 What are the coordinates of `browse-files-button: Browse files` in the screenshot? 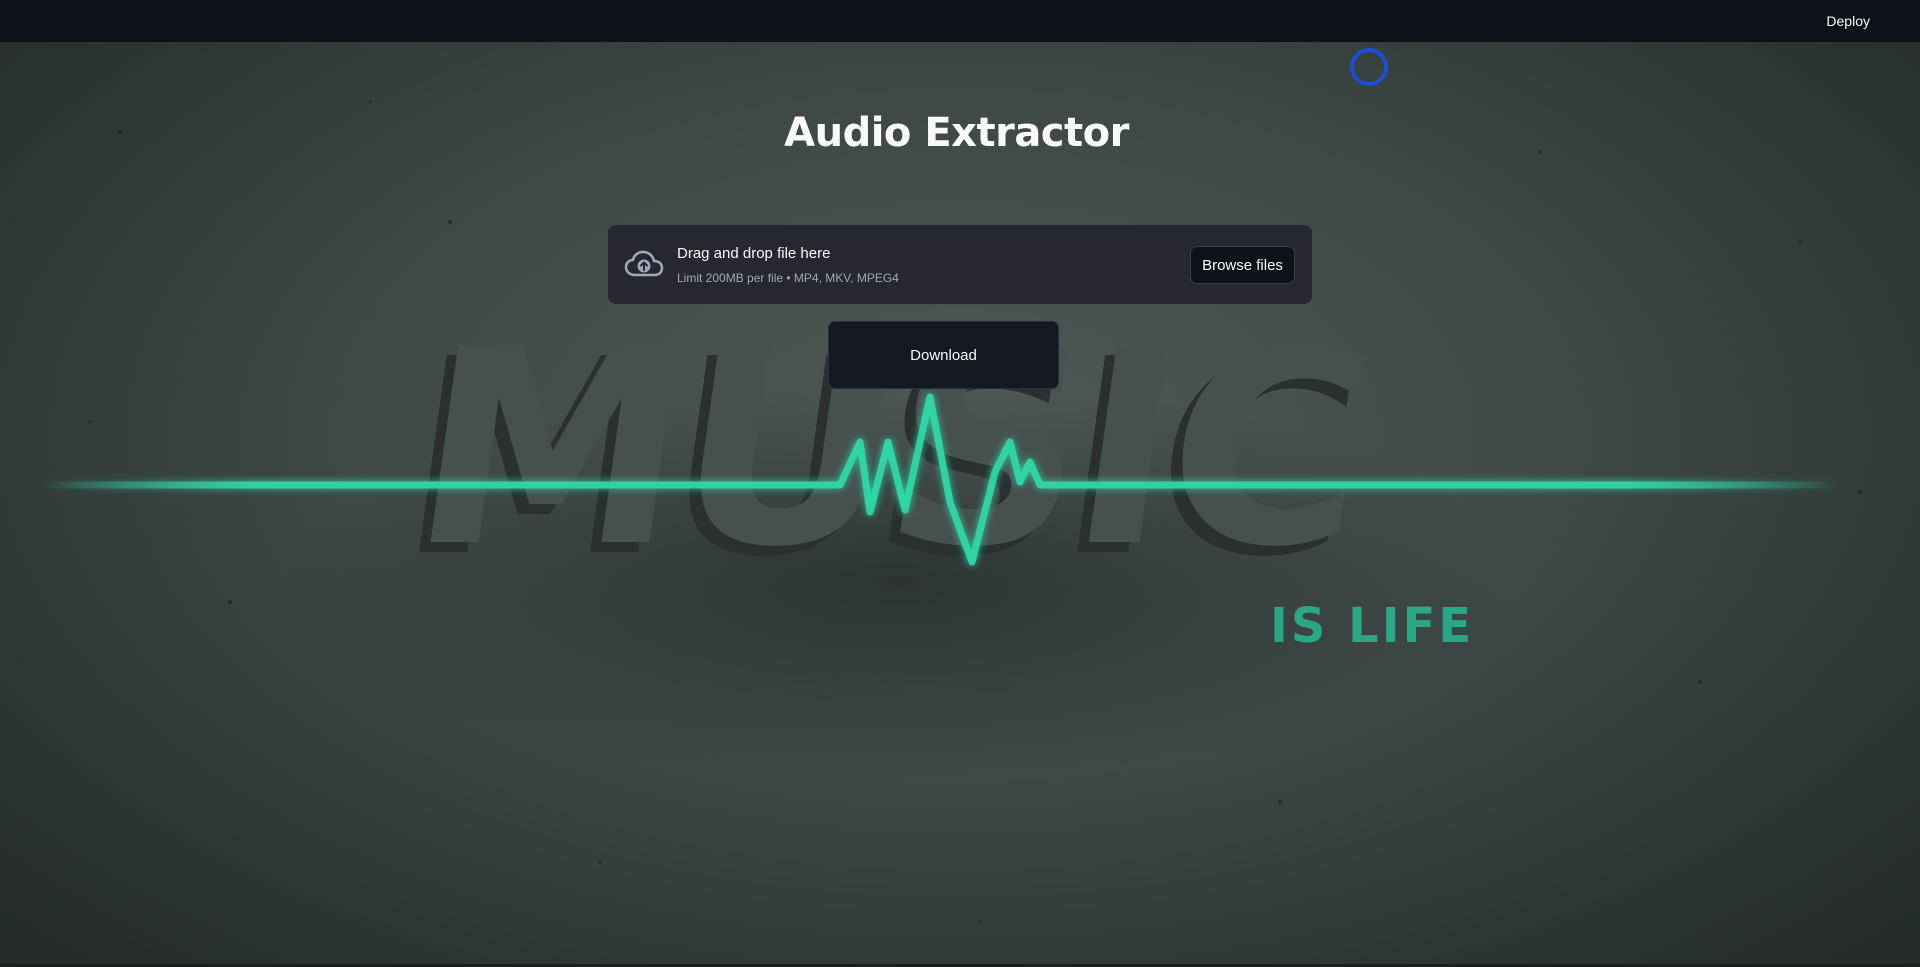 It's located at (1242, 265).